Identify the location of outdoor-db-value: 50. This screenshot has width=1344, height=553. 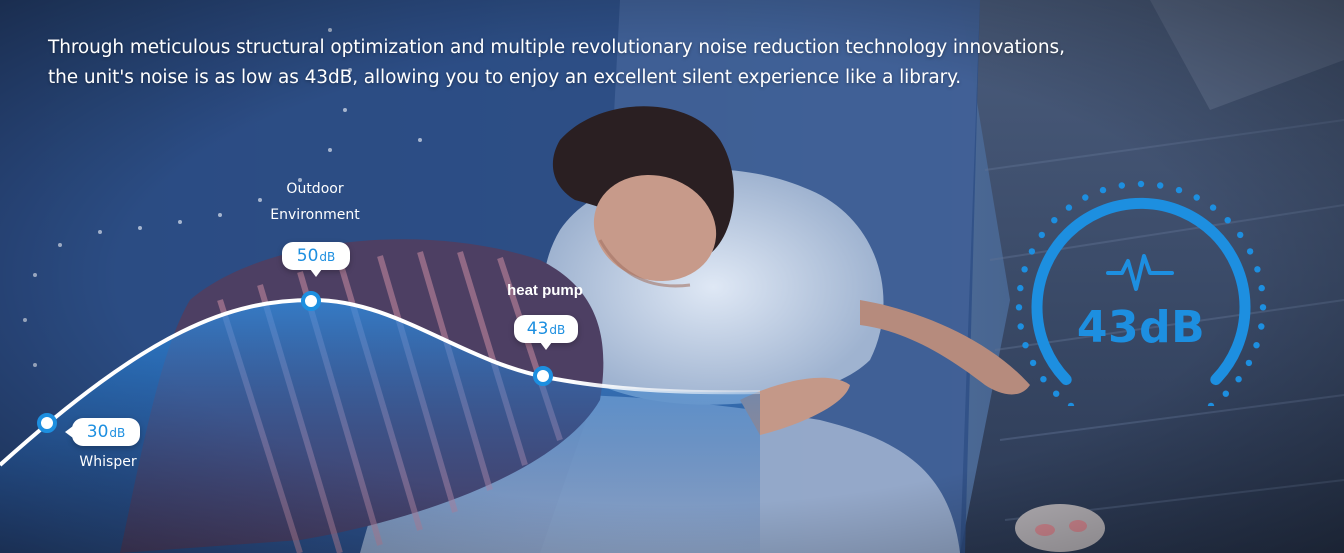
(307, 256).